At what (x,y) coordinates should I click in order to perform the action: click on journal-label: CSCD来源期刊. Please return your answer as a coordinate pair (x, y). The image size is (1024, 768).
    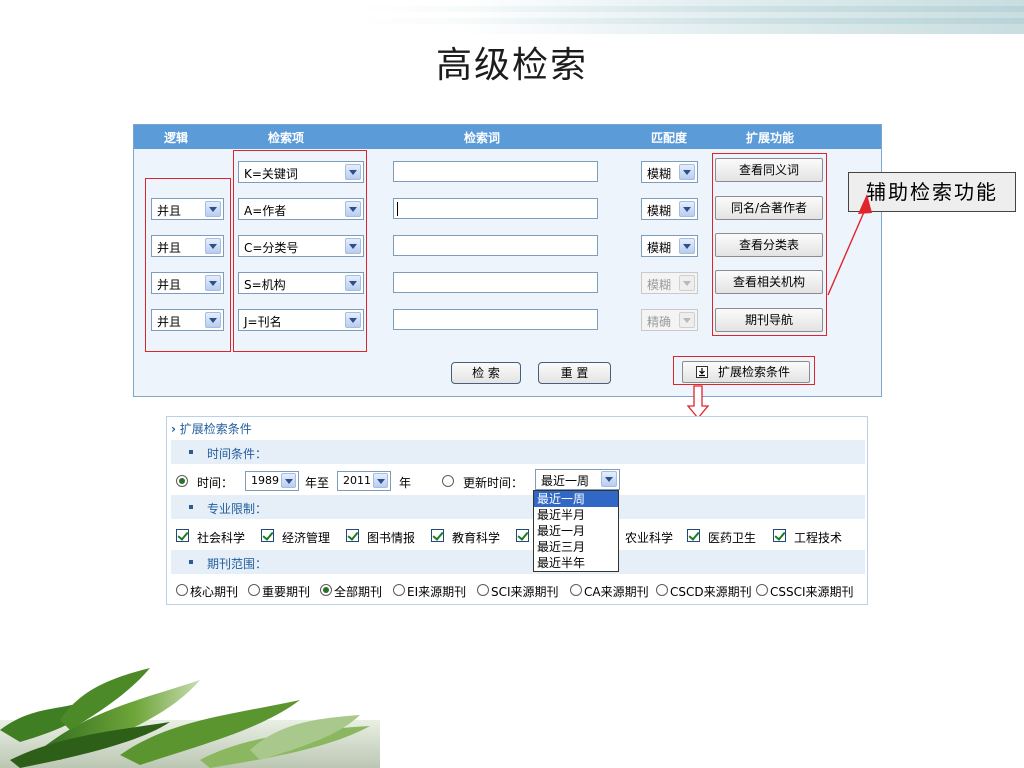
    Looking at the image, I should click on (711, 592).